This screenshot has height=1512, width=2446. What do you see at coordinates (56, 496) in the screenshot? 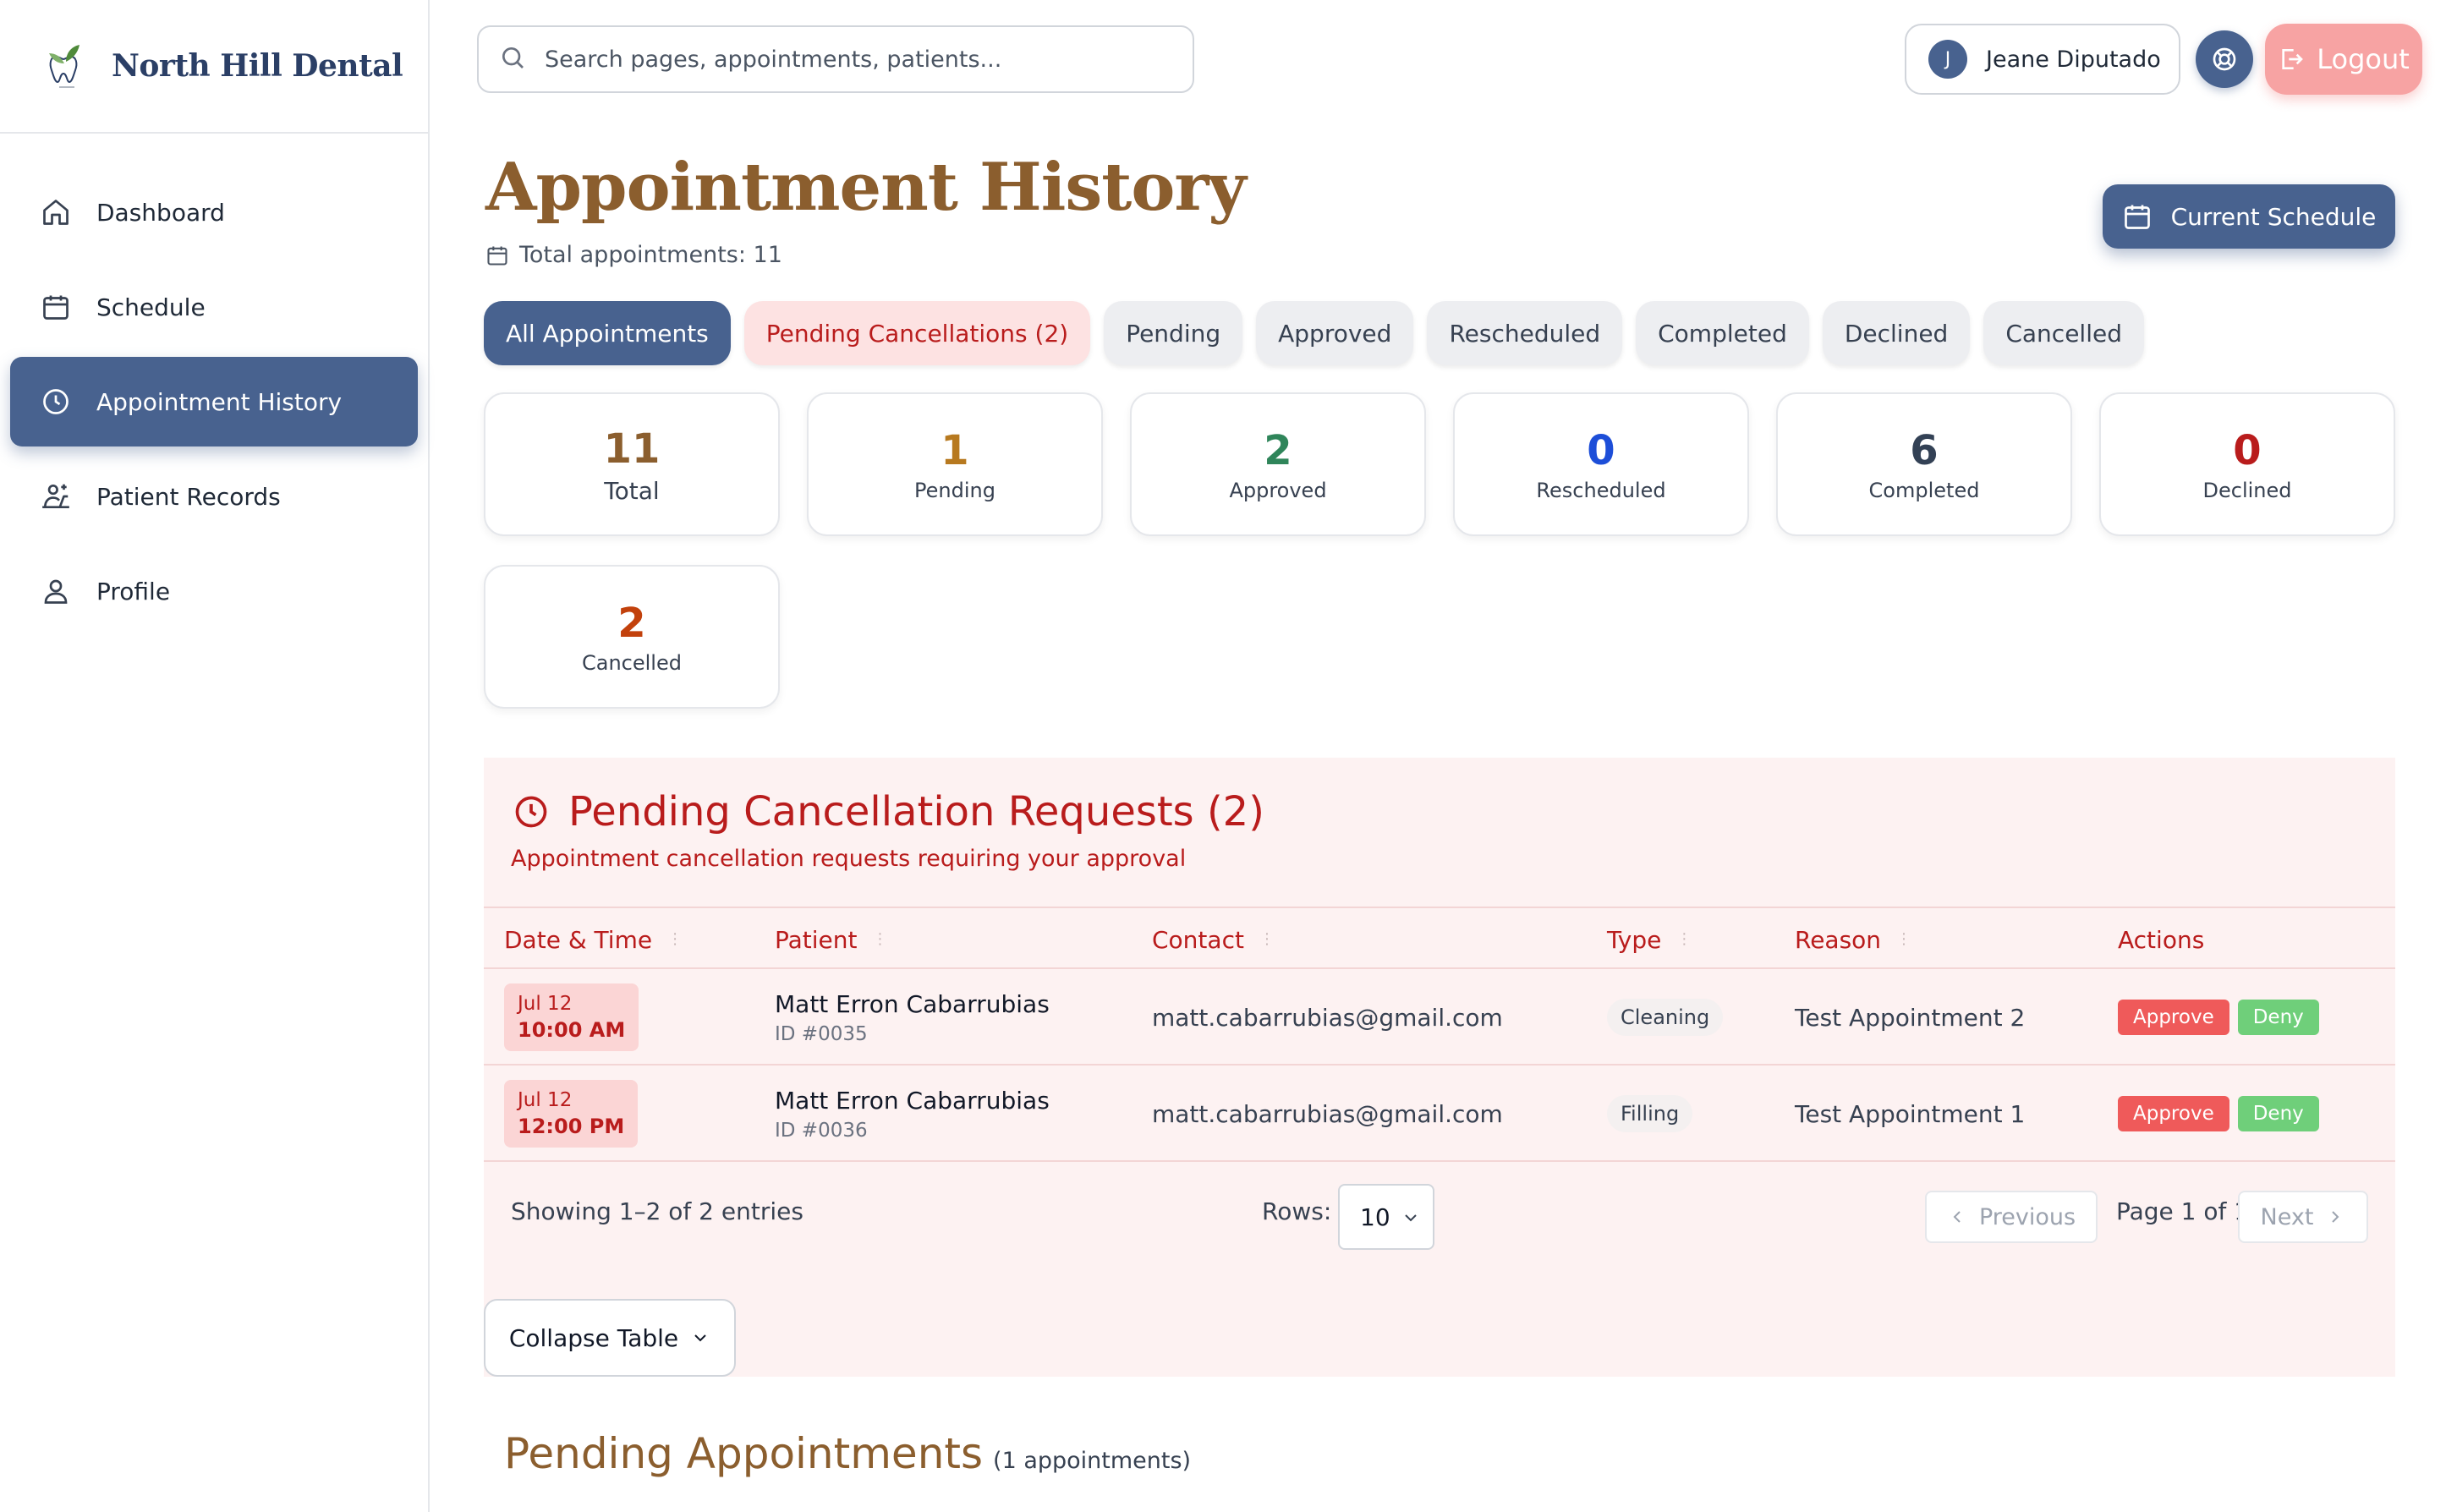
I see `patient-records-icon` at bounding box center [56, 496].